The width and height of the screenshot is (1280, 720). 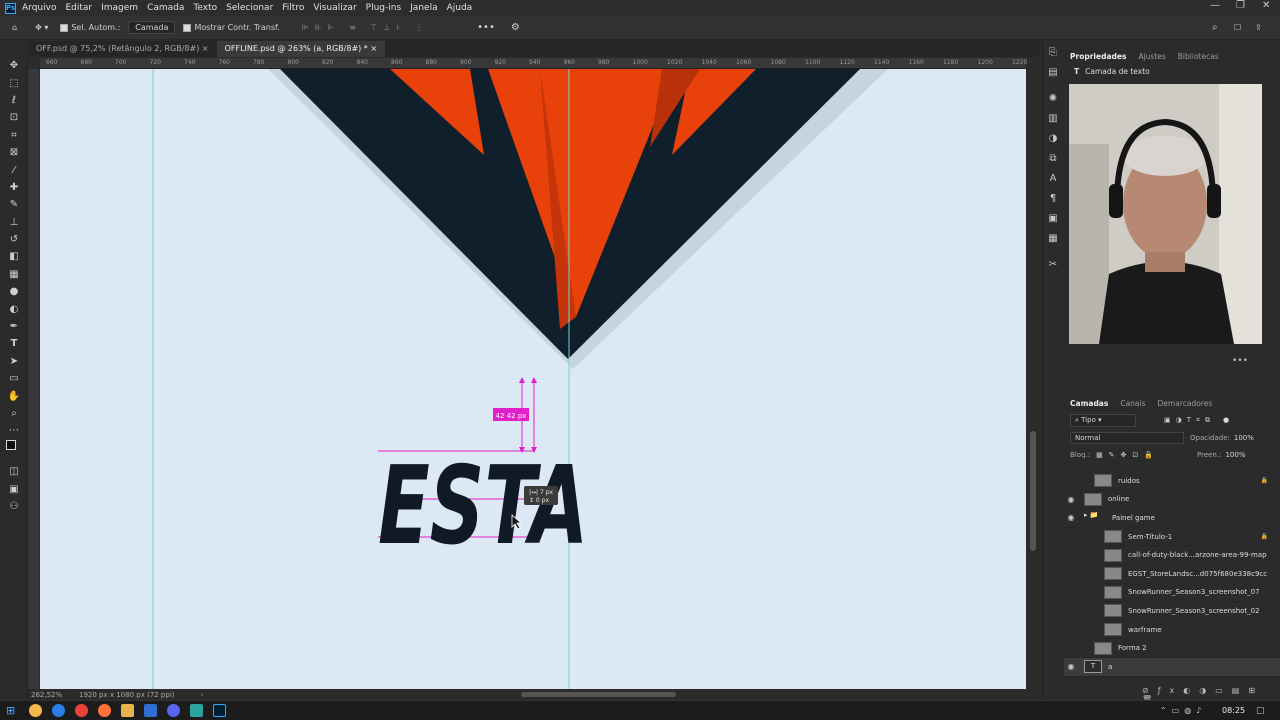 I want to click on taskbar-clock: 08:25, so click(x=1233, y=710).